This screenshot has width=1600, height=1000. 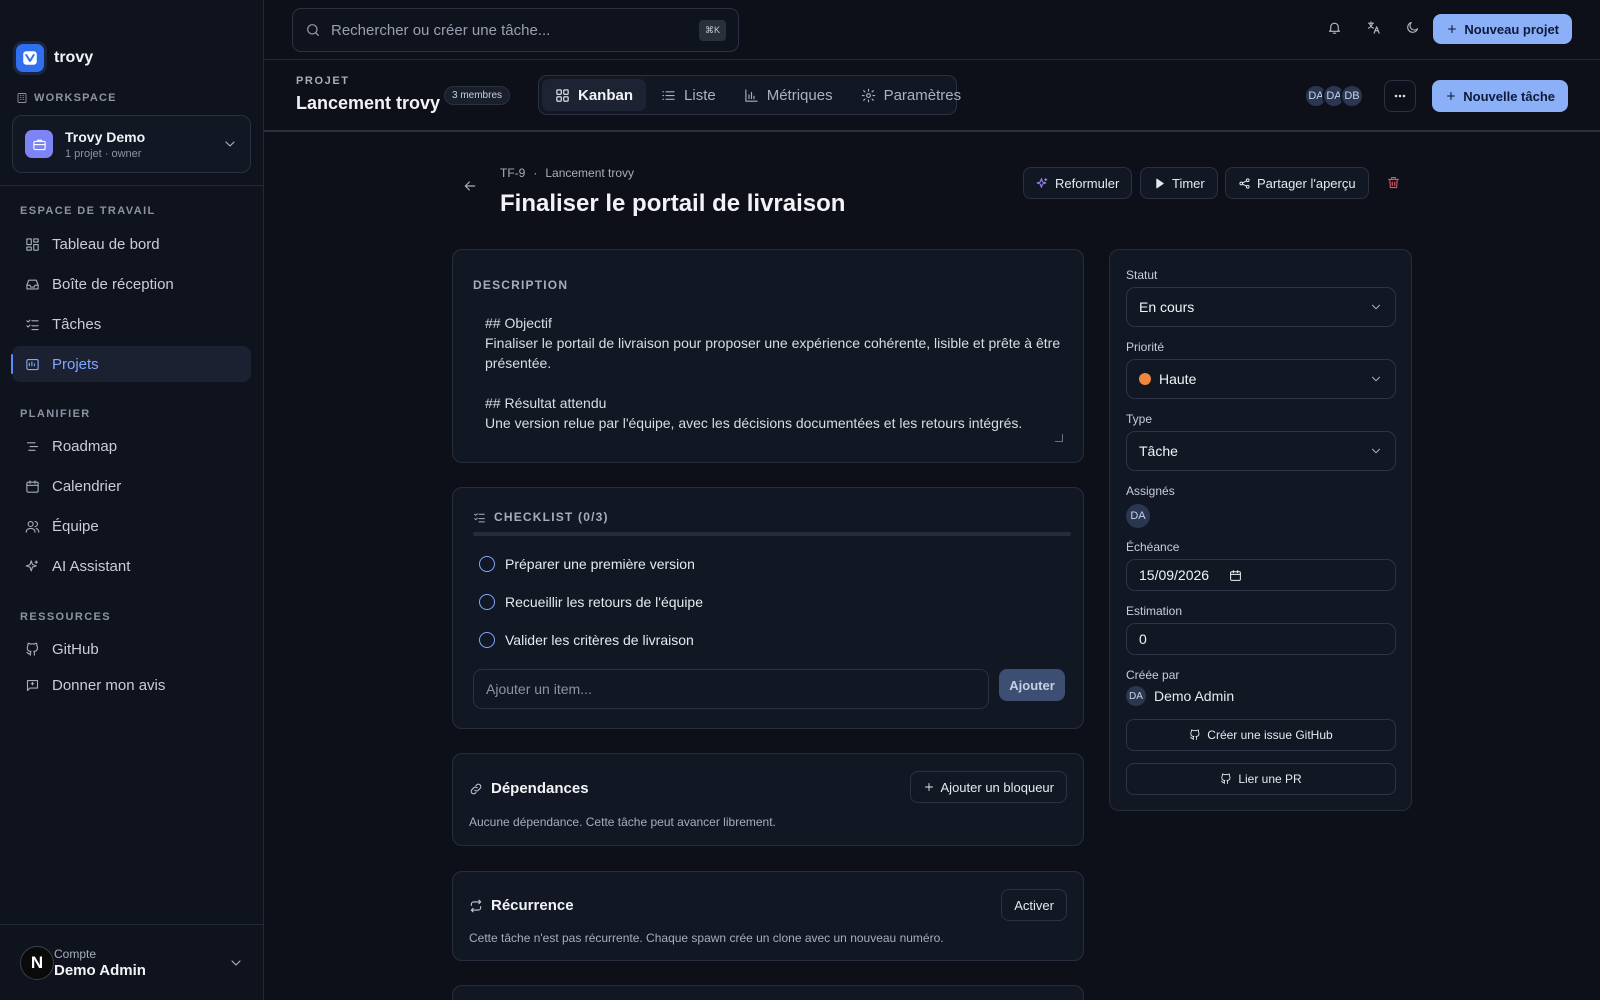 I want to click on status-label: Statut, so click(x=1142, y=275).